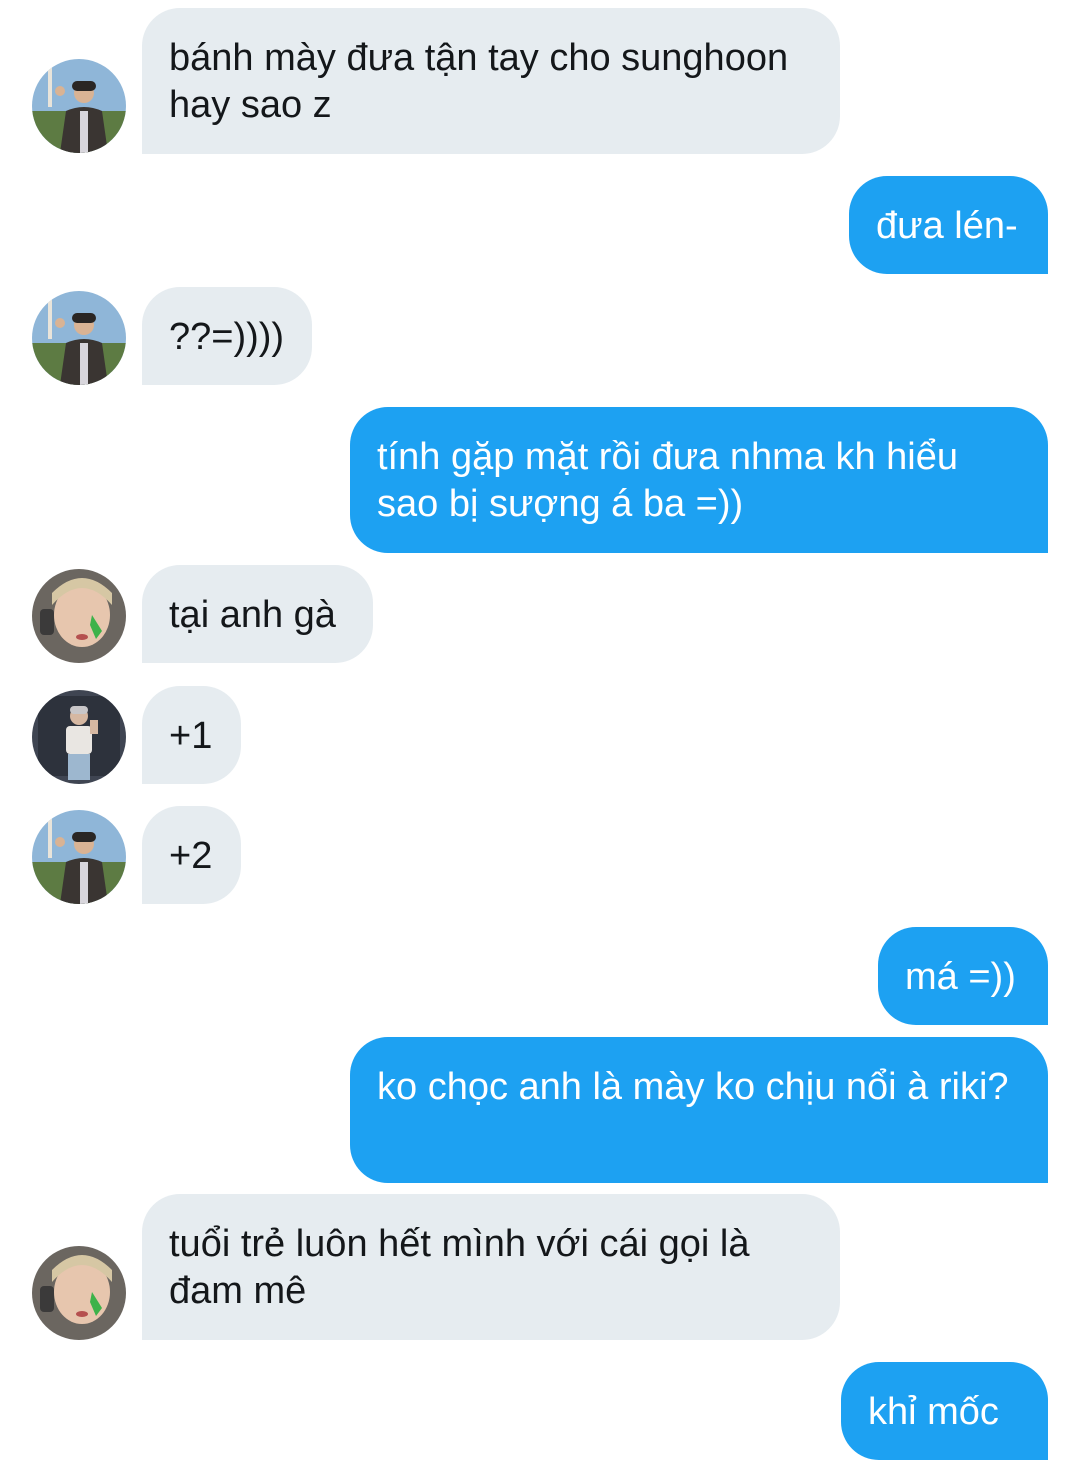 The image size is (1080, 1471). What do you see at coordinates (227, 336) in the screenshot?
I see `message-bubble: ??=))))` at bounding box center [227, 336].